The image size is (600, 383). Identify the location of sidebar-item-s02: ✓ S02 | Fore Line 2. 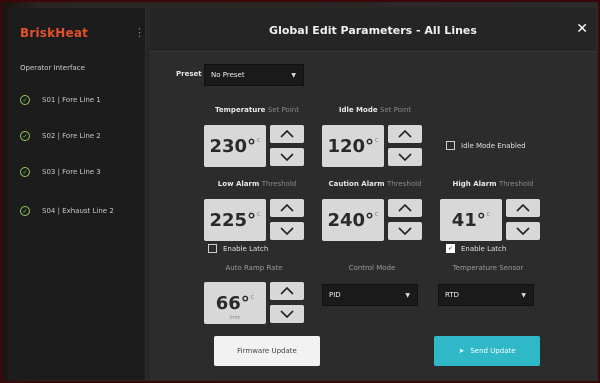
(60, 136).